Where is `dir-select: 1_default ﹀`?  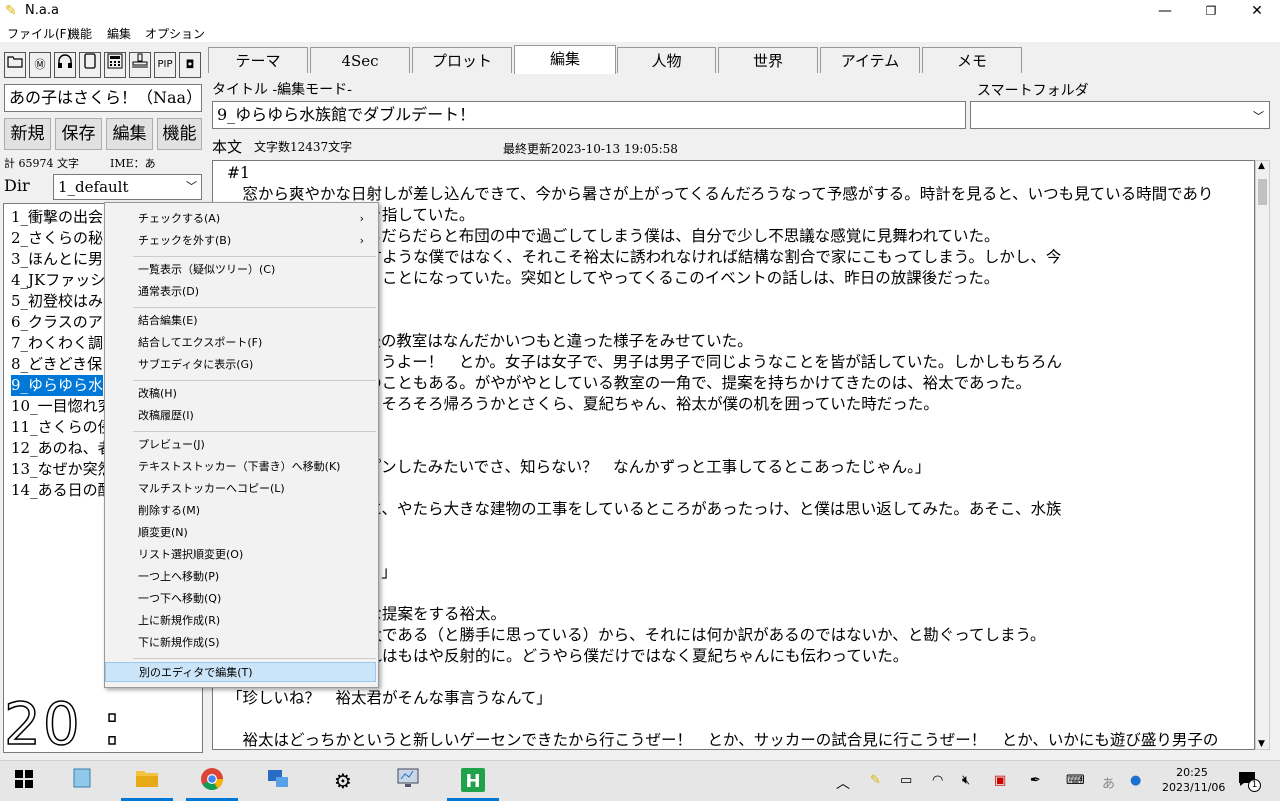
dir-select: 1_default ﹀ is located at coordinates (127, 187).